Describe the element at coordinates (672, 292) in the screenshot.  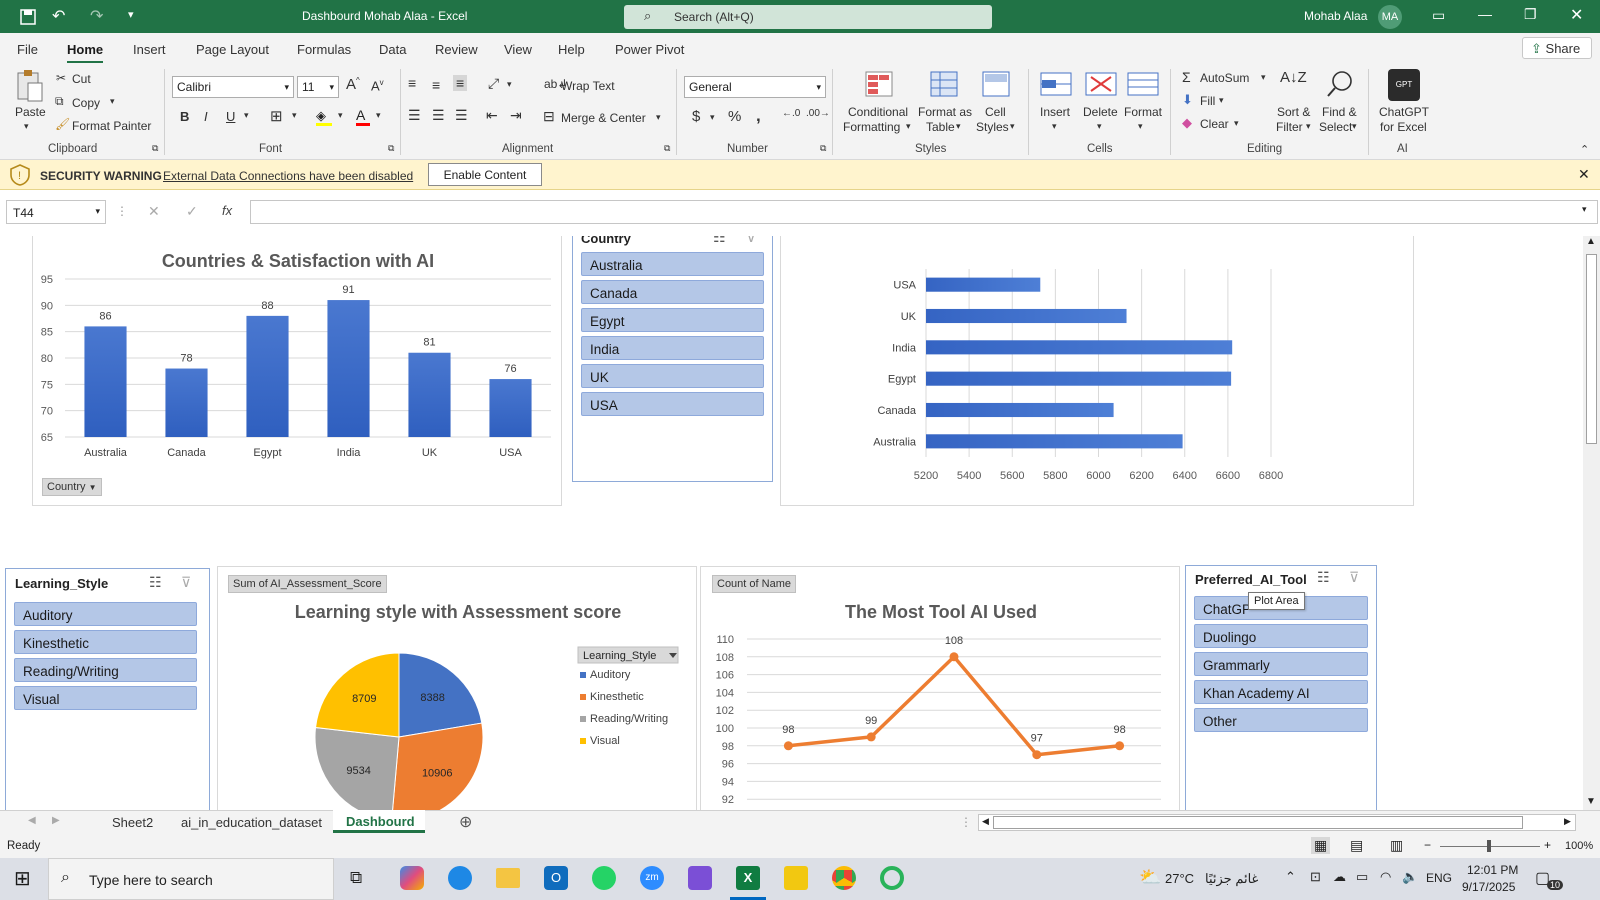
I see `slicer-item: Canada` at that location.